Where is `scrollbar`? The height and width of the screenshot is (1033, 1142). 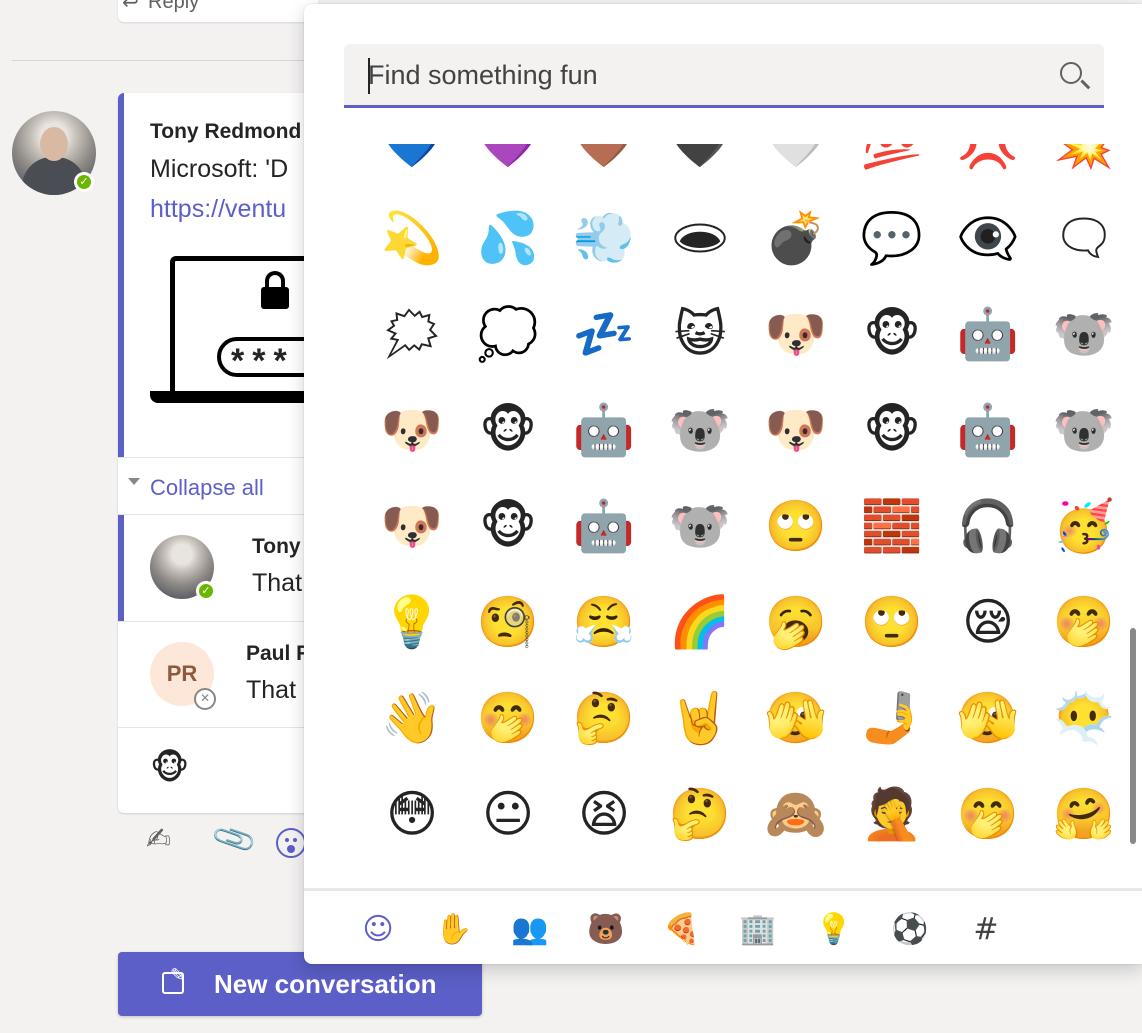 scrollbar is located at coordinates (1133, 736).